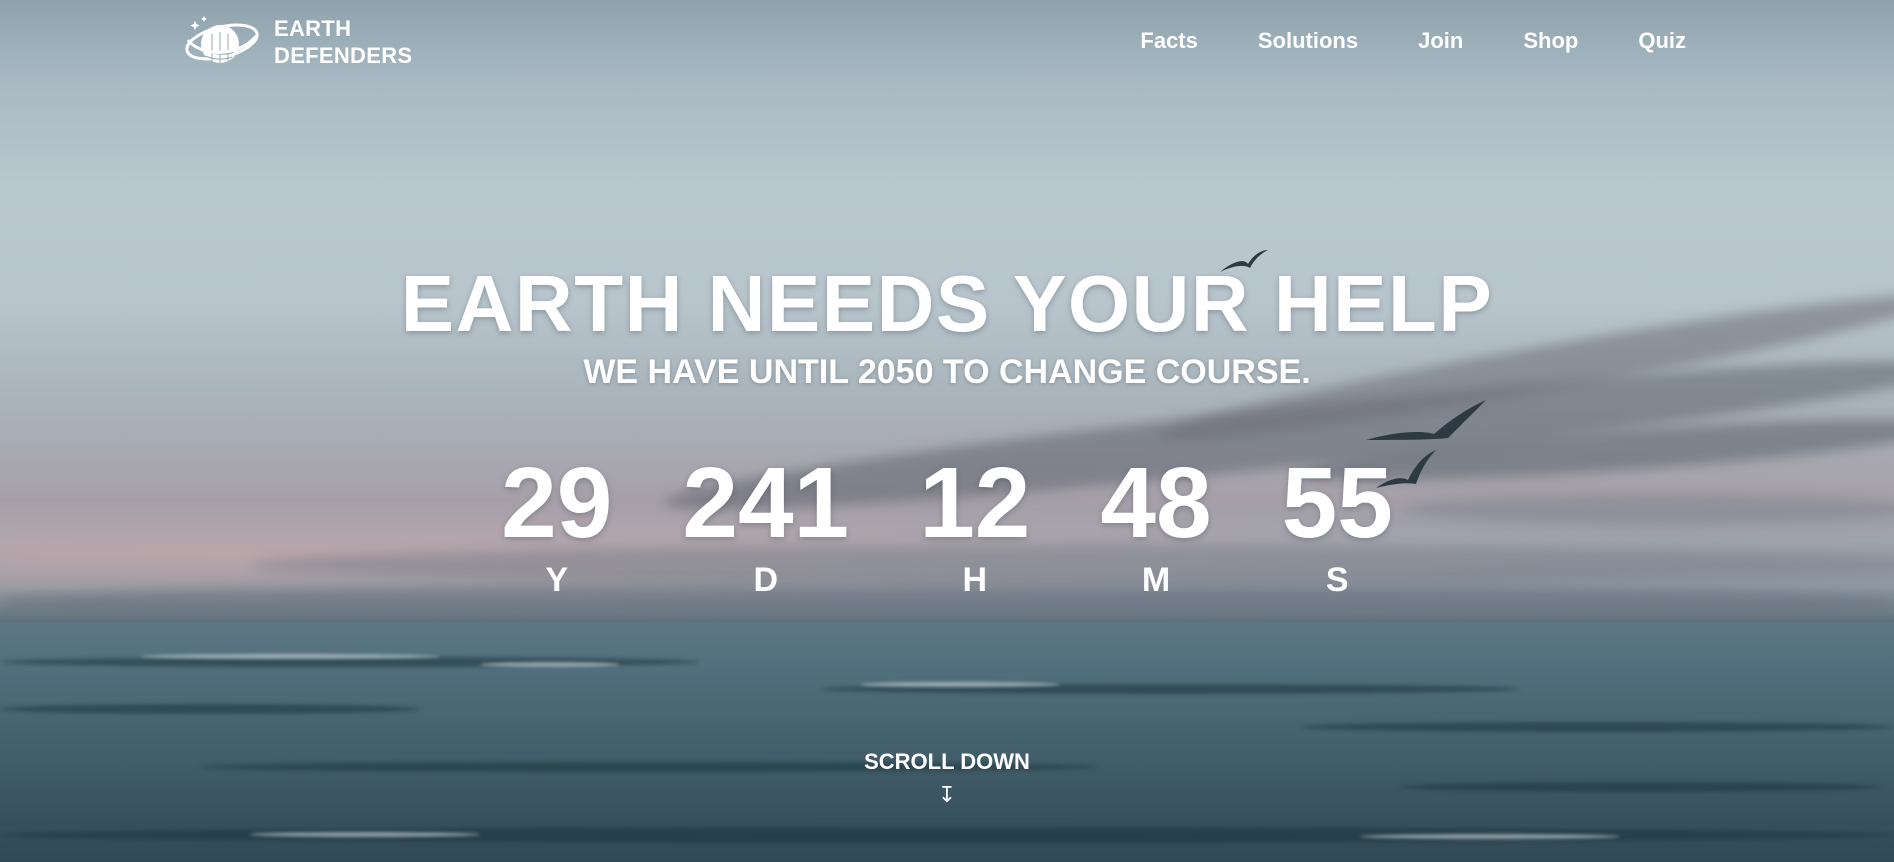  What do you see at coordinates (1440, 41) in the screenshot?
I see `nav-item-join: Join` at bounding box center [1440, 41].